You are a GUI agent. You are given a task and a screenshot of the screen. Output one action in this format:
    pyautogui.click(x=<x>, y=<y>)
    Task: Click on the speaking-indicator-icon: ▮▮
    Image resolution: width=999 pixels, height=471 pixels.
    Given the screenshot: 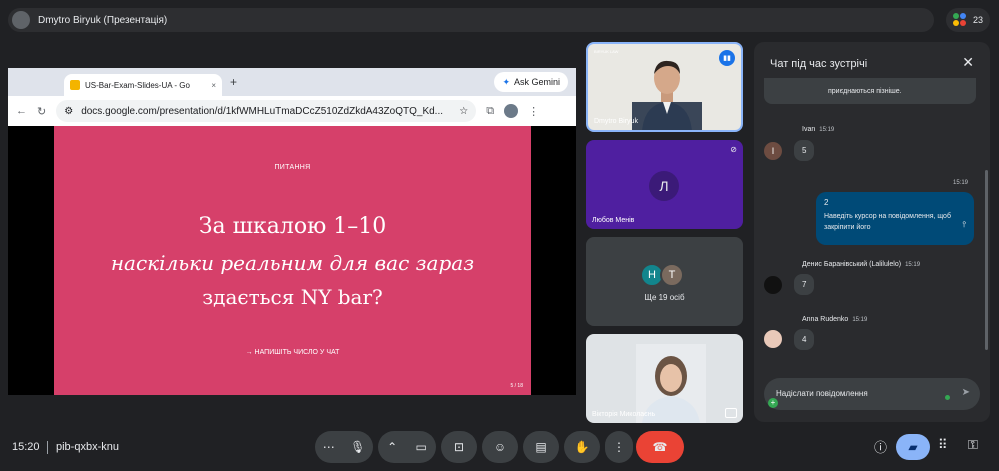 What is the action you would take?
    pyautogui.click(x=727, y=58)
    